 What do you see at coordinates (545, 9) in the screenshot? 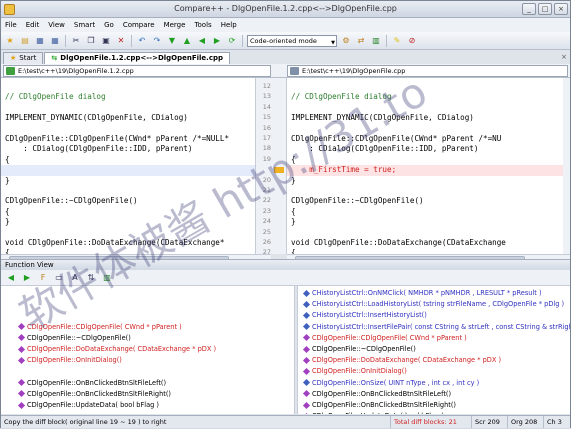
I see `maximize-button: □` at bounding box center [545, 9].